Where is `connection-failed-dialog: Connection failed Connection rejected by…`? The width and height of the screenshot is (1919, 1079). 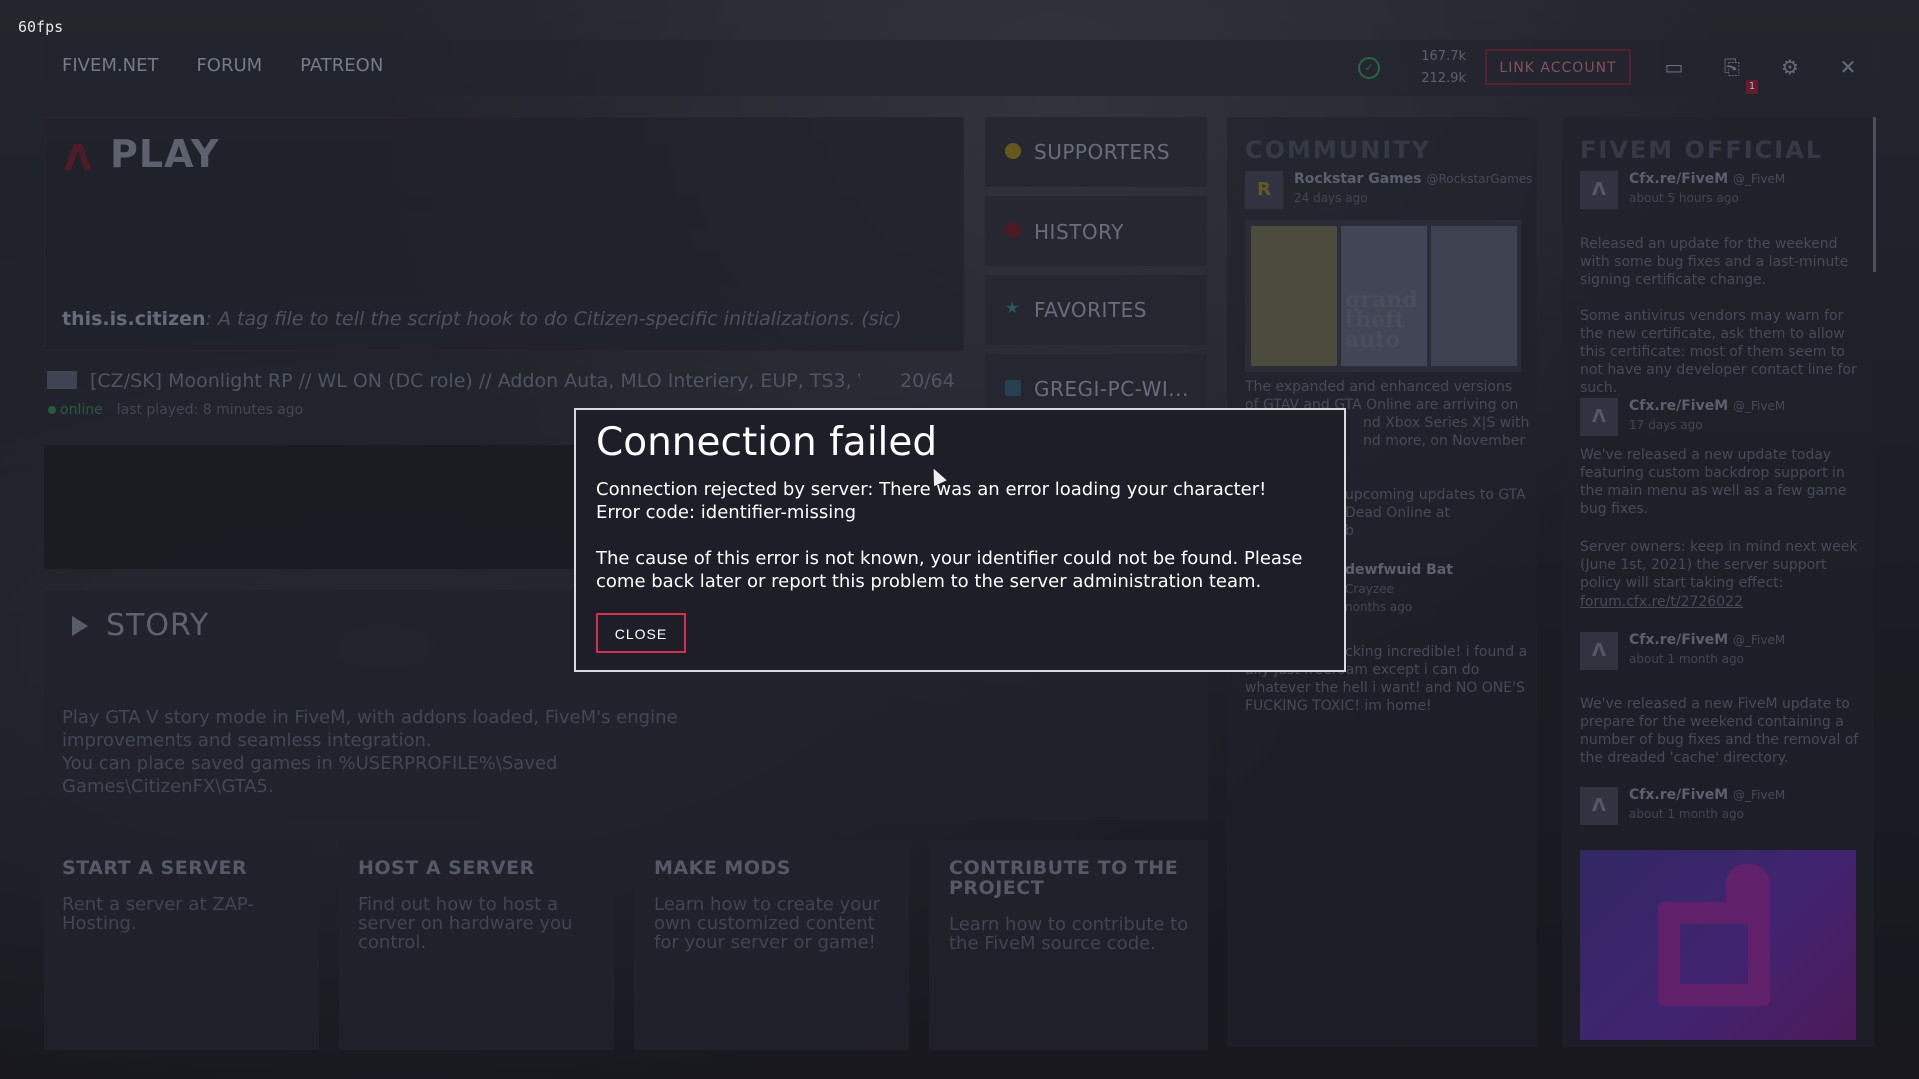 connection-failed-dialog: Connection failed Connection rejected by… is located at coordinates (960, 540).